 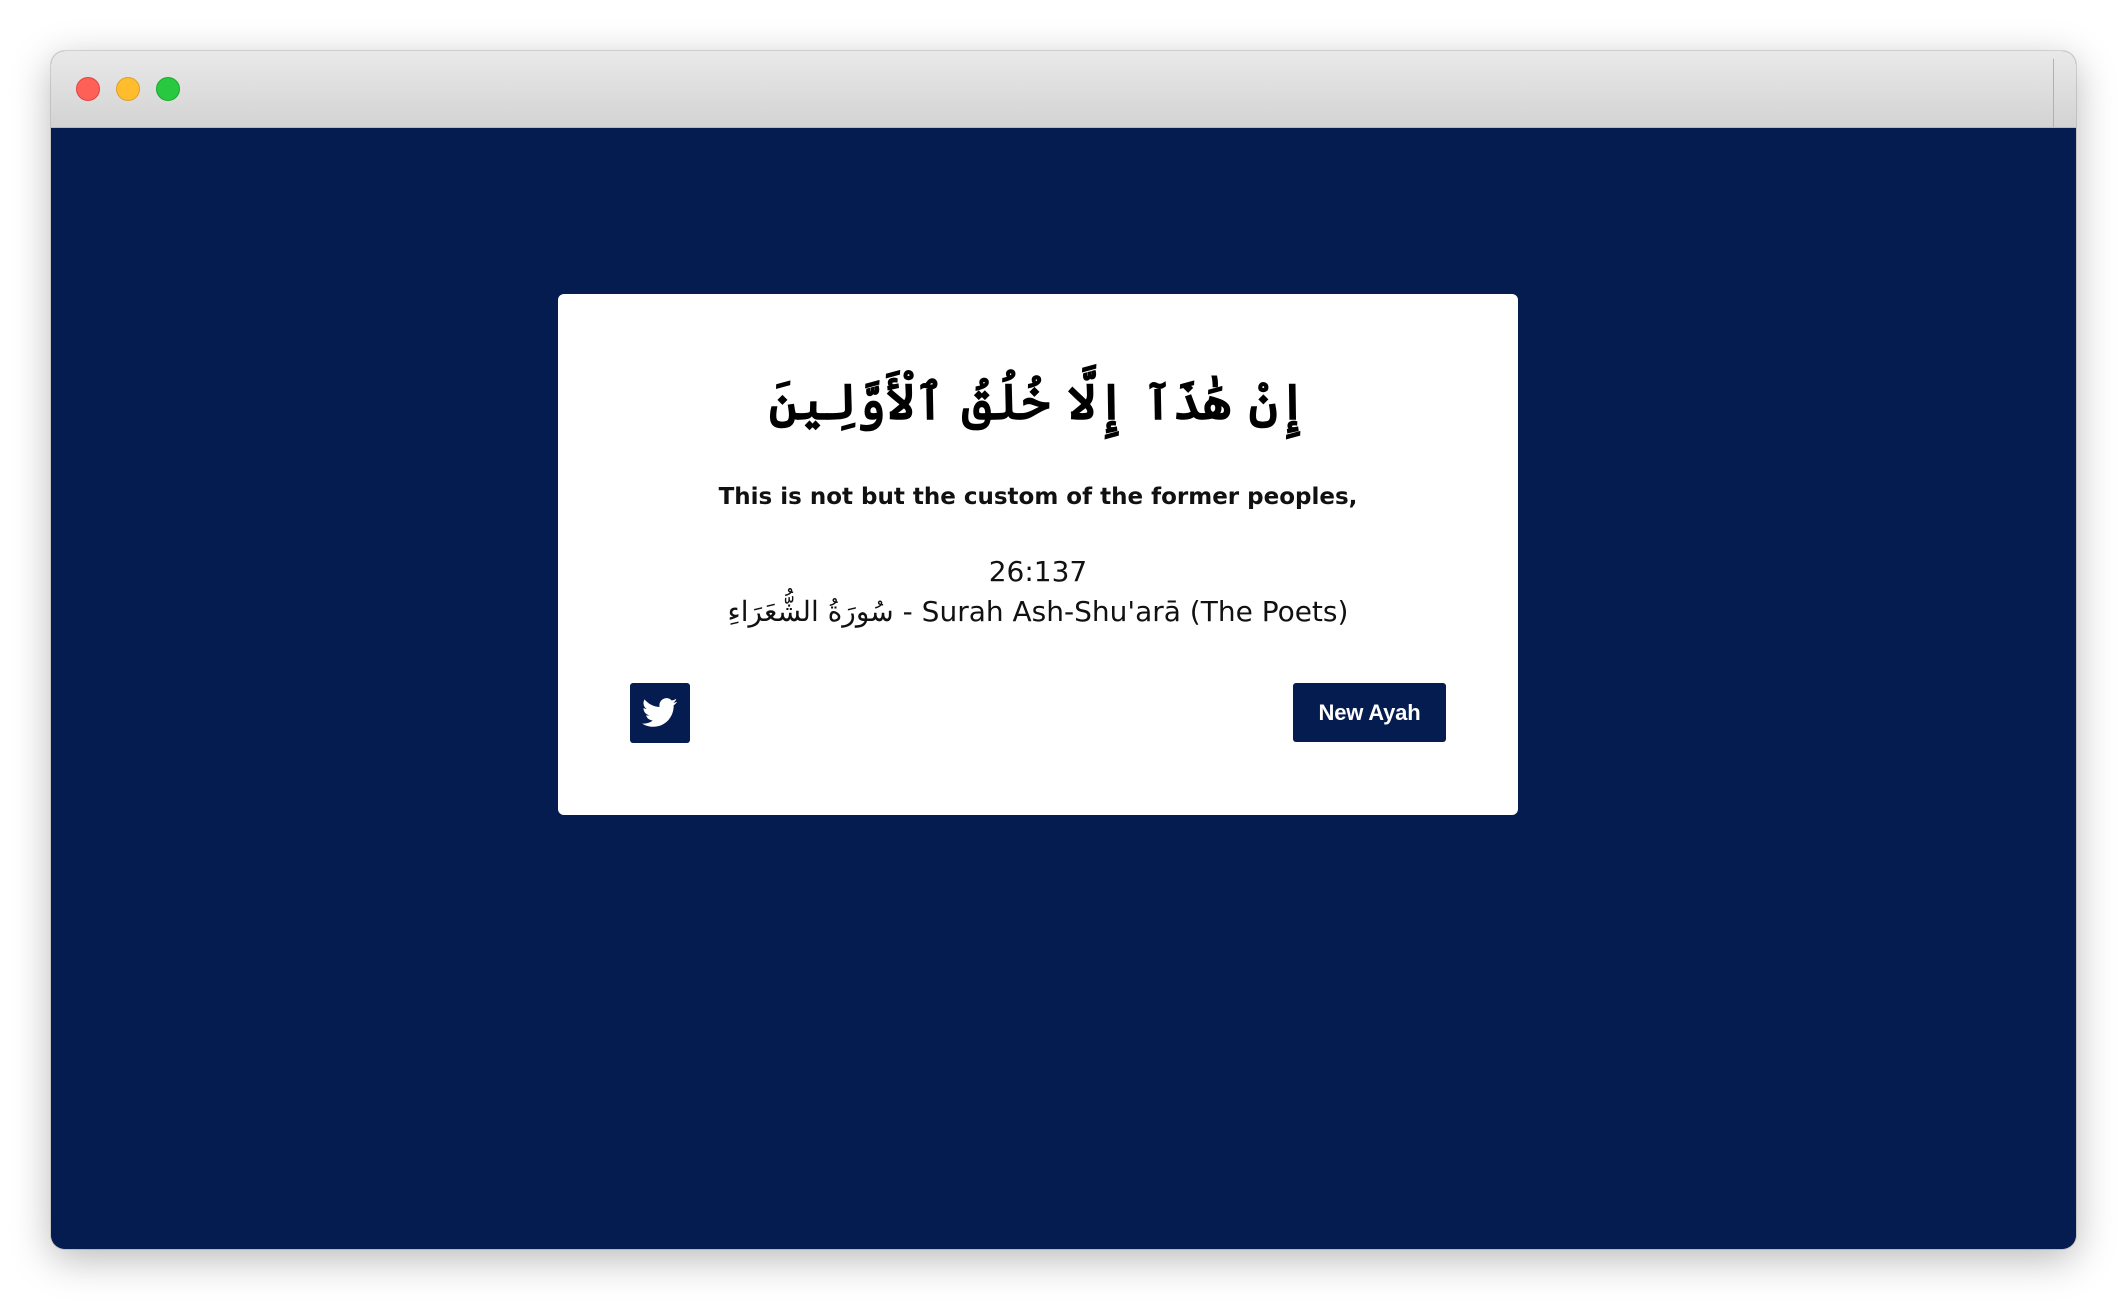 I want to click on titlebar-divider, so click(x=2053, y=93).